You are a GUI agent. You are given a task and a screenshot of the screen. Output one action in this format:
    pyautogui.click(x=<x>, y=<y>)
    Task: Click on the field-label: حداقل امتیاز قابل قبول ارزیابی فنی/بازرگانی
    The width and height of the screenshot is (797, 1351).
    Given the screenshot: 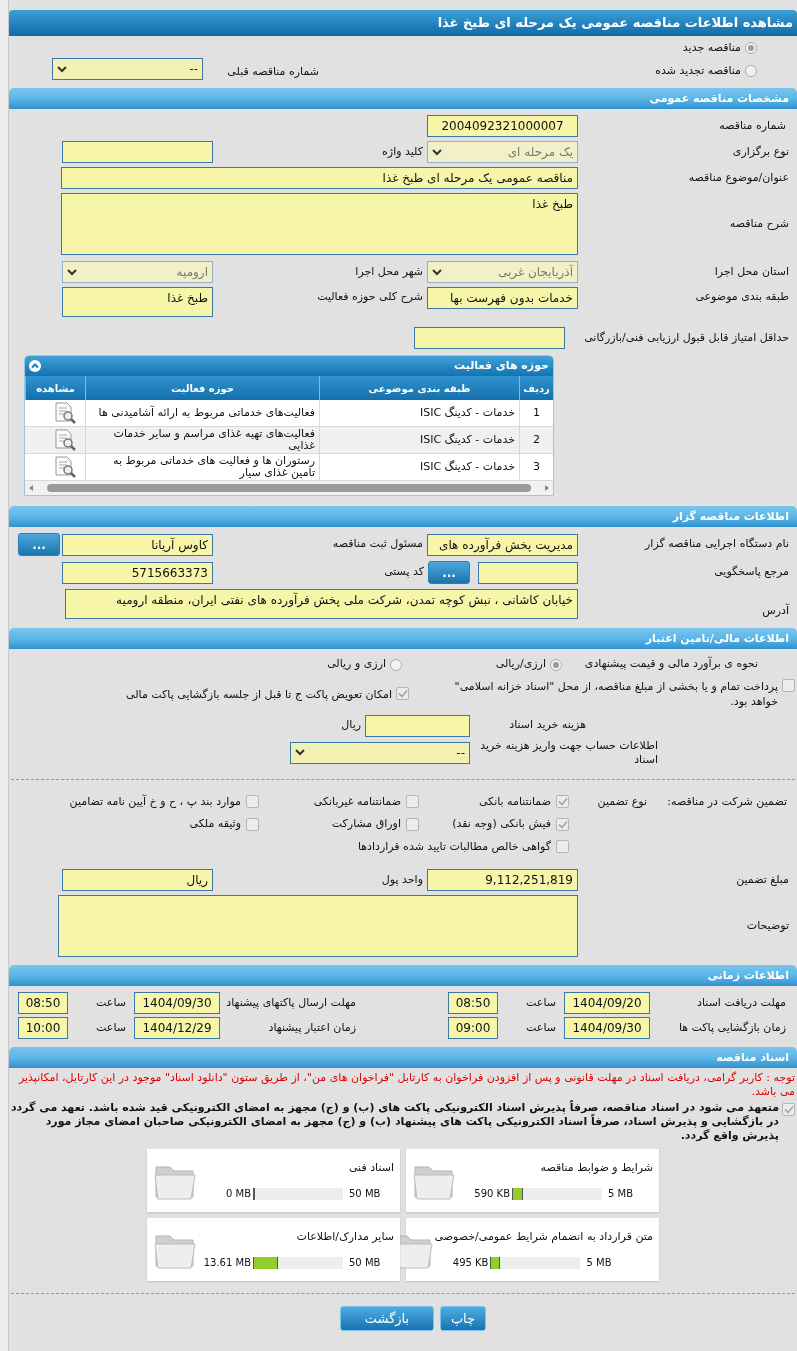 What is the action you would take?
    pyautogui.click(x=686, y=337)
    